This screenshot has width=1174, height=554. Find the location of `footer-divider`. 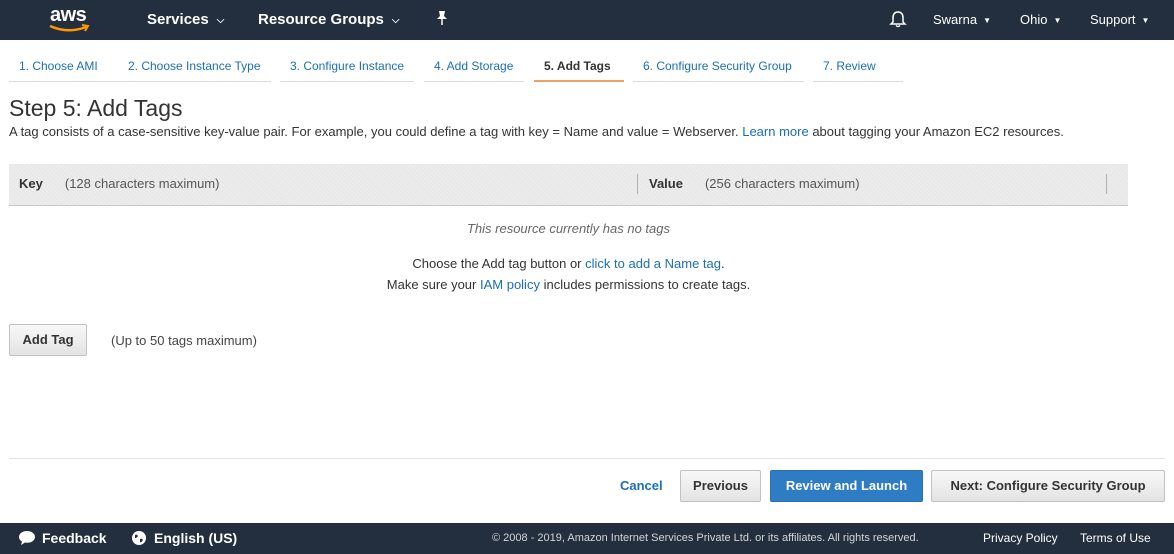

footer-divider is located at coordinates (587, 458).